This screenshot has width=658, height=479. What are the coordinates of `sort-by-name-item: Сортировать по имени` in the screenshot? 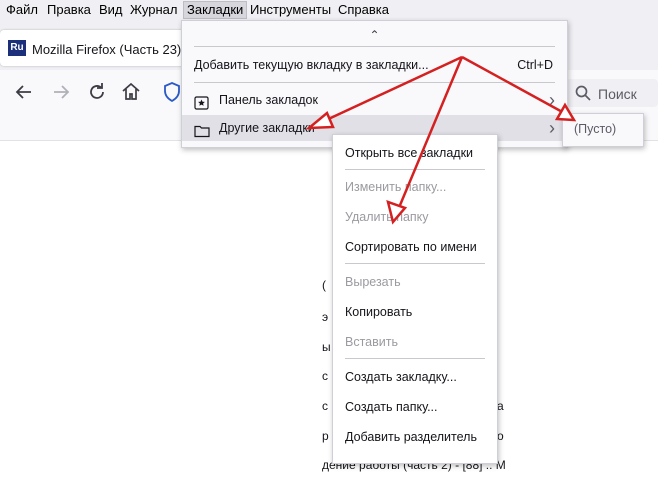 It's located at (411, 247).